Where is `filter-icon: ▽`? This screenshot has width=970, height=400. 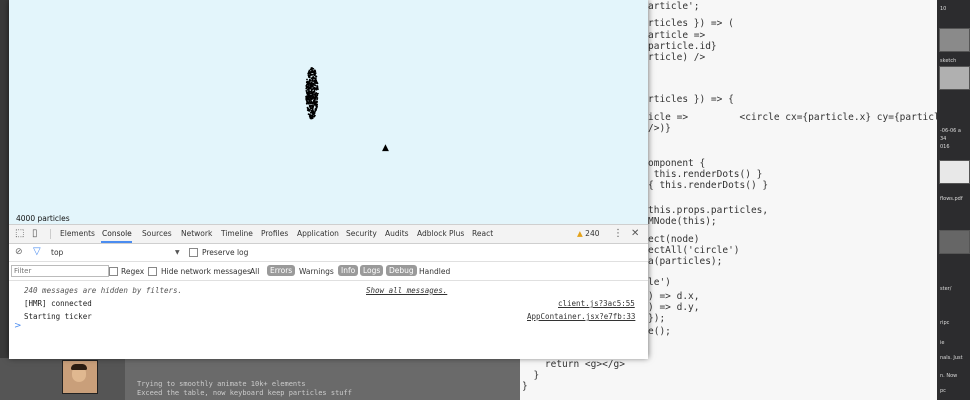 filter-icon: ▽ is located at coordinates (37, 251).